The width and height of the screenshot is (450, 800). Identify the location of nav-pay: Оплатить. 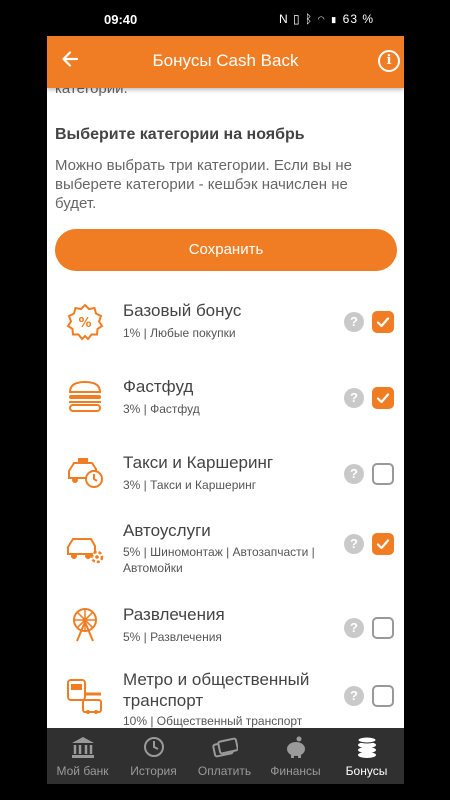
(224, 756).